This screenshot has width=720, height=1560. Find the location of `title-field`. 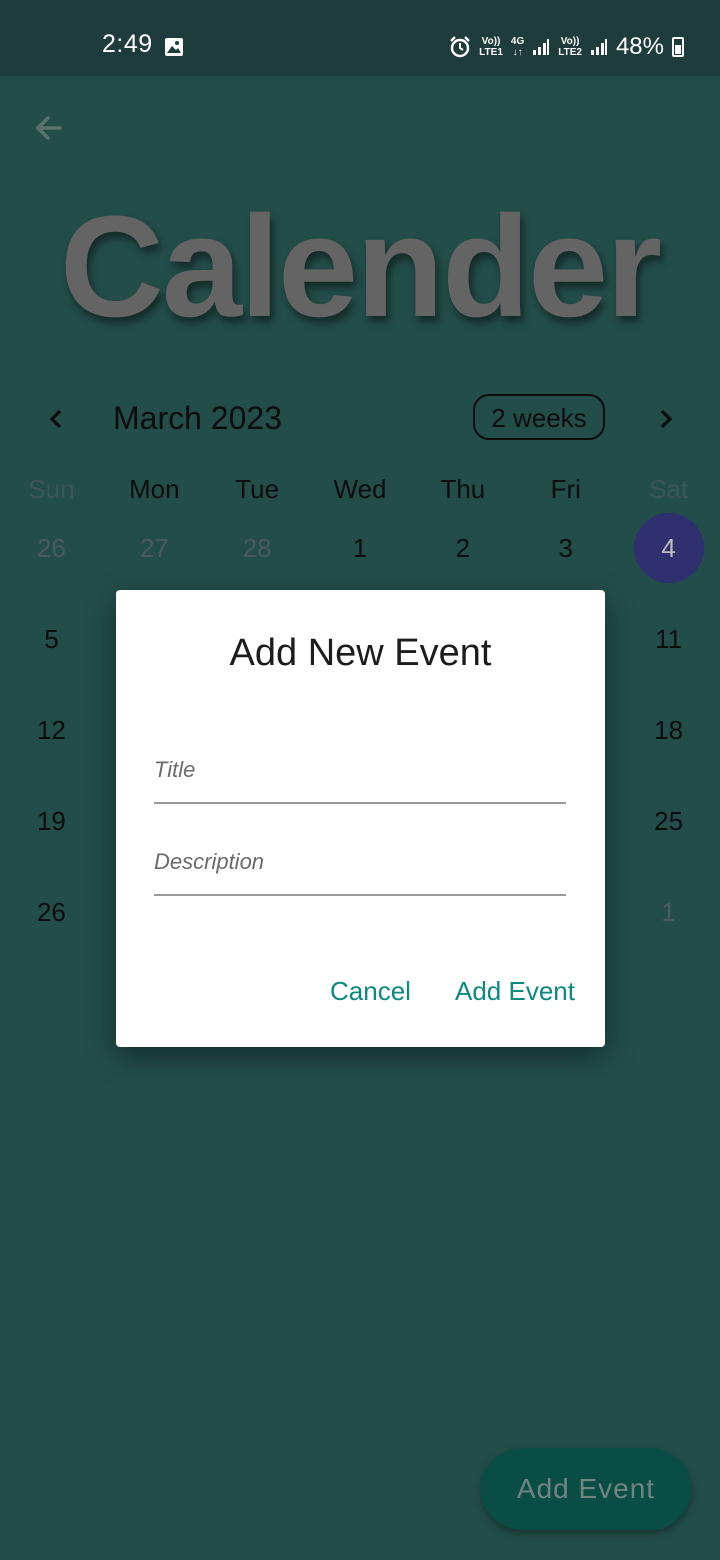

title-field is located at coordinates (360, 771).